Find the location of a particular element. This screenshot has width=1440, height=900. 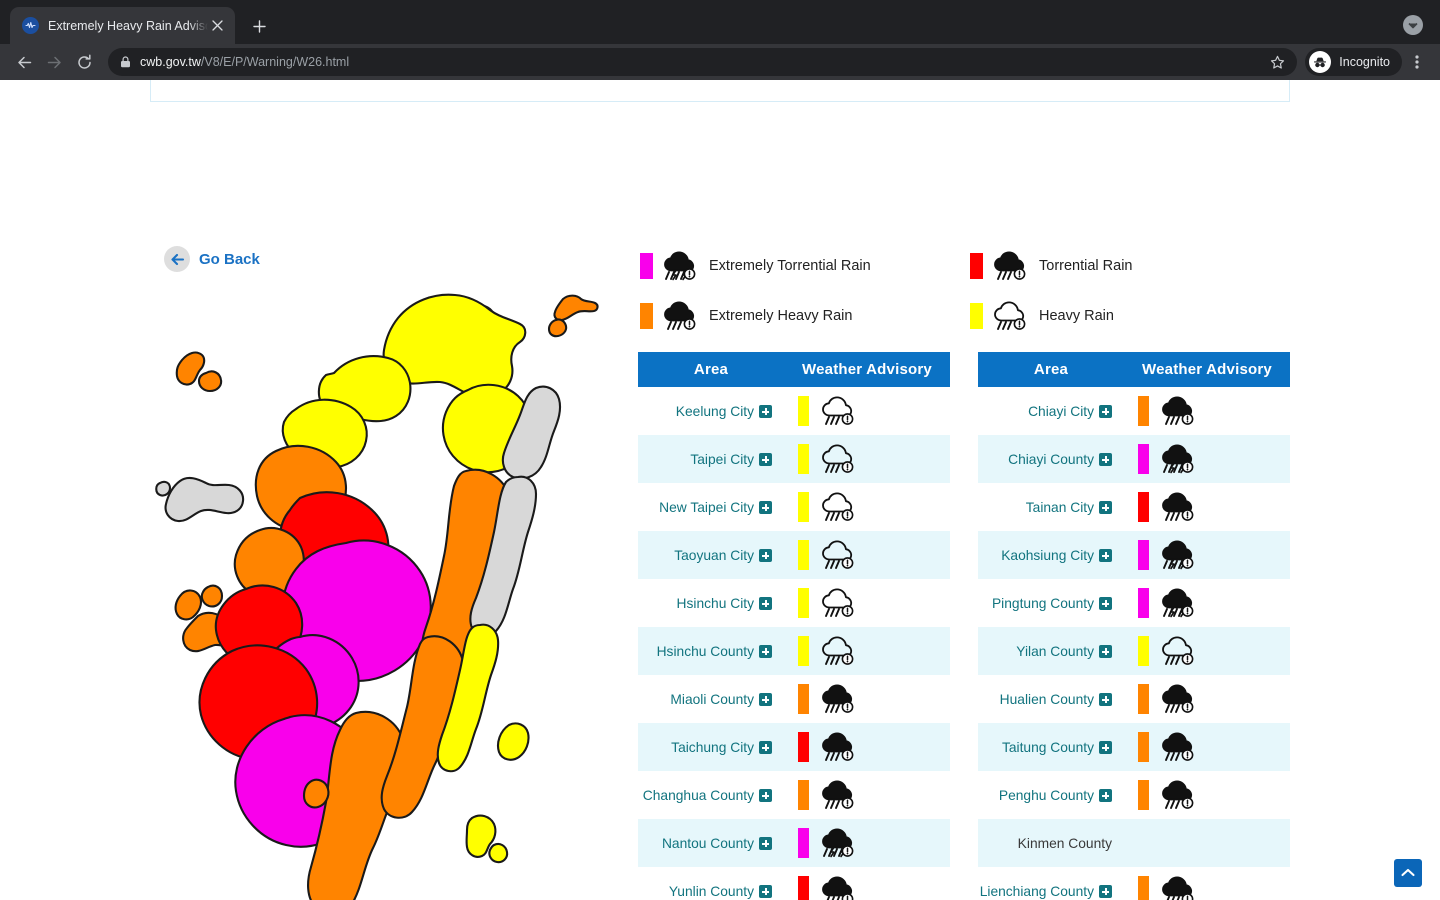

legend-item: Heavy Rain is located at coordinates (1135, 316).